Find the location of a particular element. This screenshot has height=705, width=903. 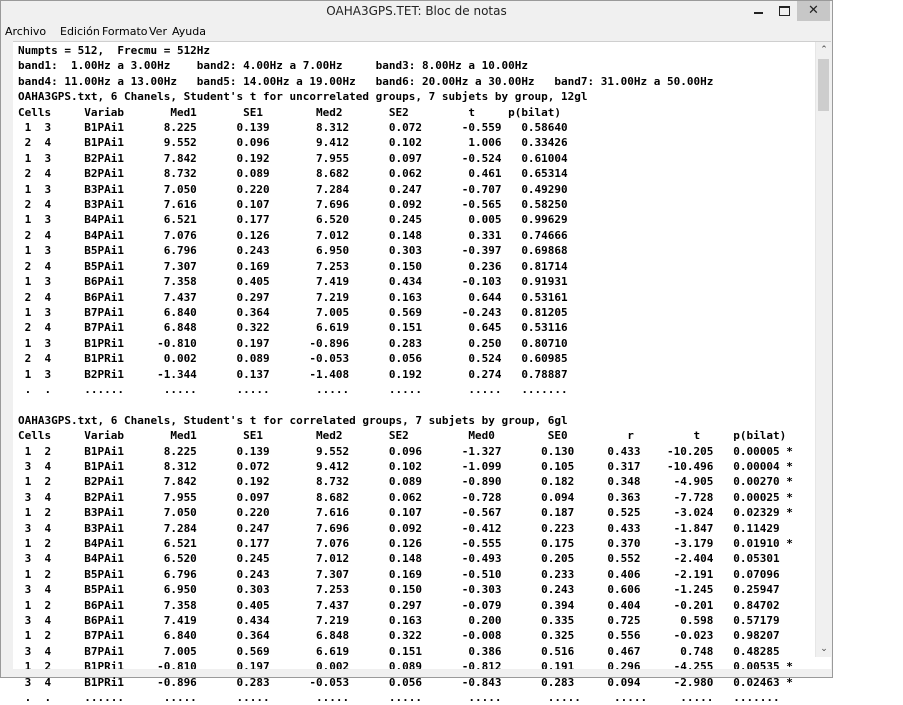

maximize-icon is located at coordinates (784, 11).